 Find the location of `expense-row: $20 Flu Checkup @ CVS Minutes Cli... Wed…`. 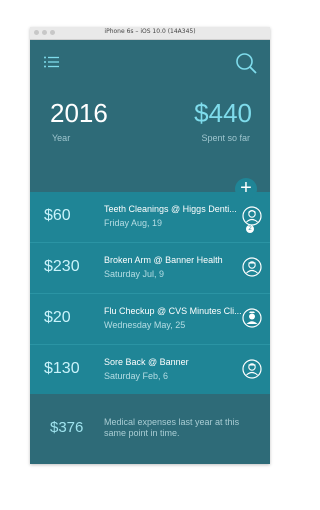

expense-row: $20 Flu Checkup @ CVS Minutes Cli... Wed… is located at coordinates (150, 319).